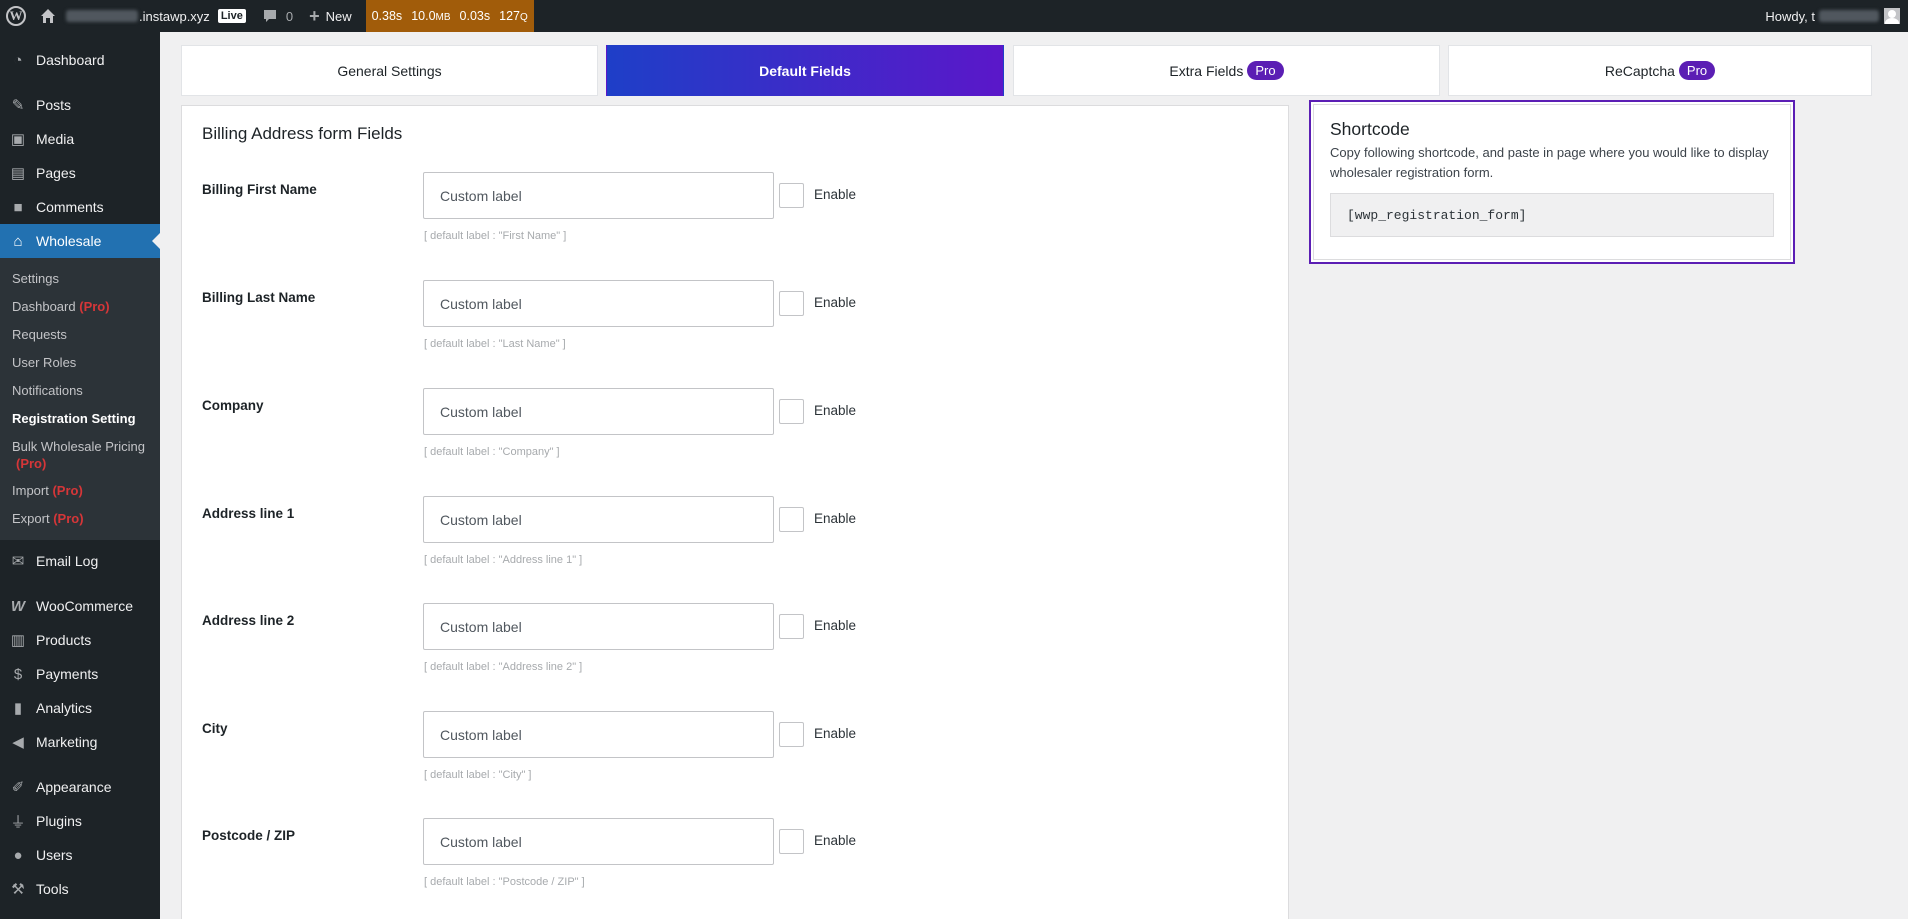 This screenshot has height=919, width=1908. What do you see at coordinates (18, 708) in the screenshot?
I see `bar-chart-icon: ▮` at bounding box center [18, 708].